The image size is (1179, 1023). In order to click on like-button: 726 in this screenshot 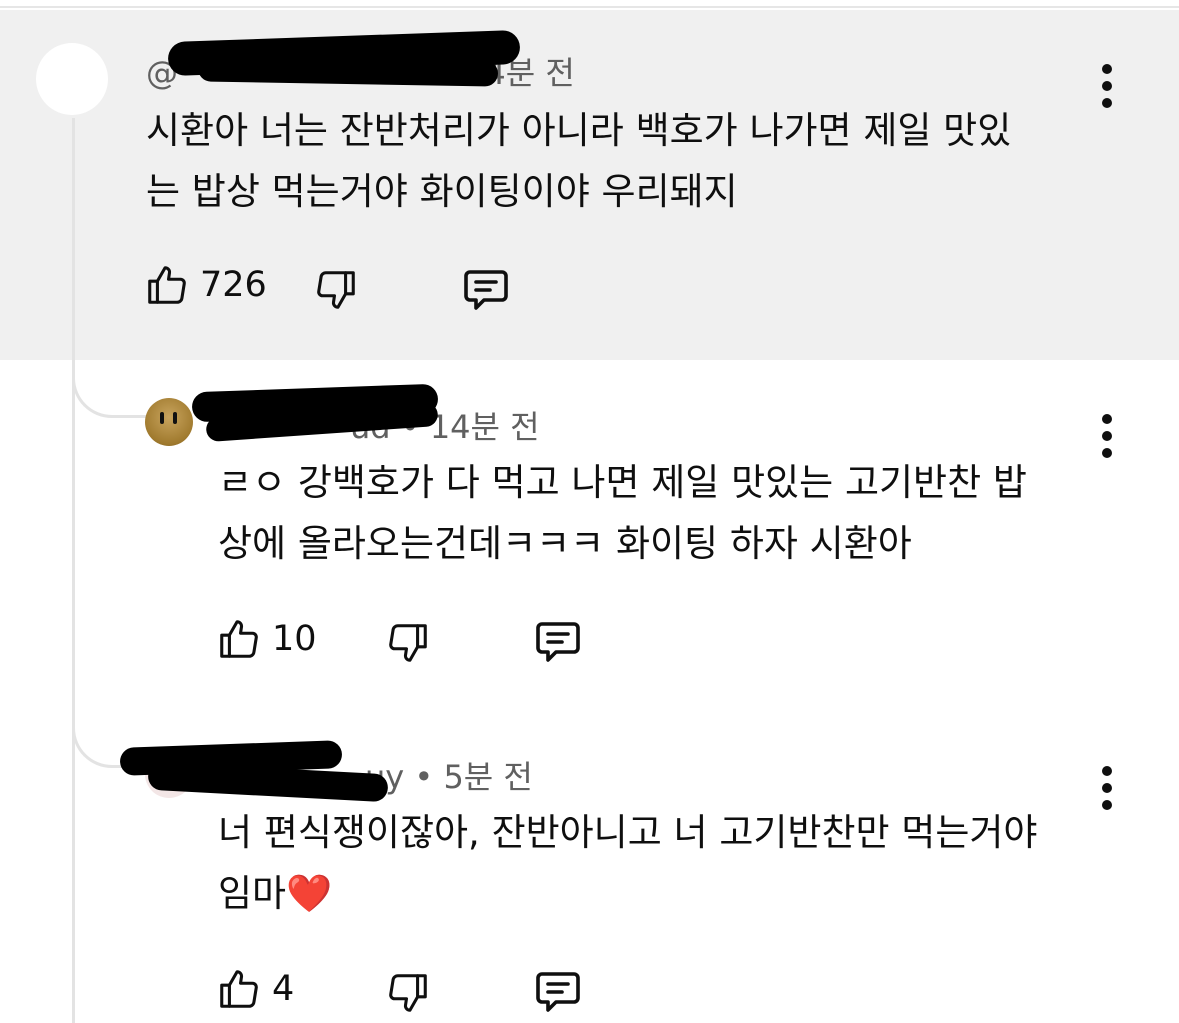, I will do `click(205, 285)`.